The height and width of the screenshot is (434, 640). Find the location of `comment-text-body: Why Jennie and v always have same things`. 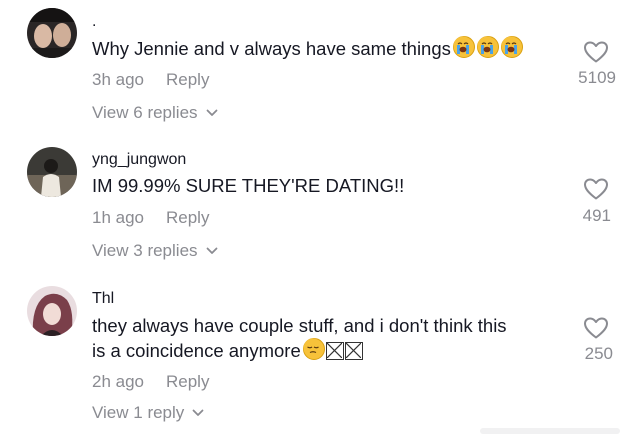

comment-text-body: Why Jennie and v always have same things is located at coordinates (271, 48).